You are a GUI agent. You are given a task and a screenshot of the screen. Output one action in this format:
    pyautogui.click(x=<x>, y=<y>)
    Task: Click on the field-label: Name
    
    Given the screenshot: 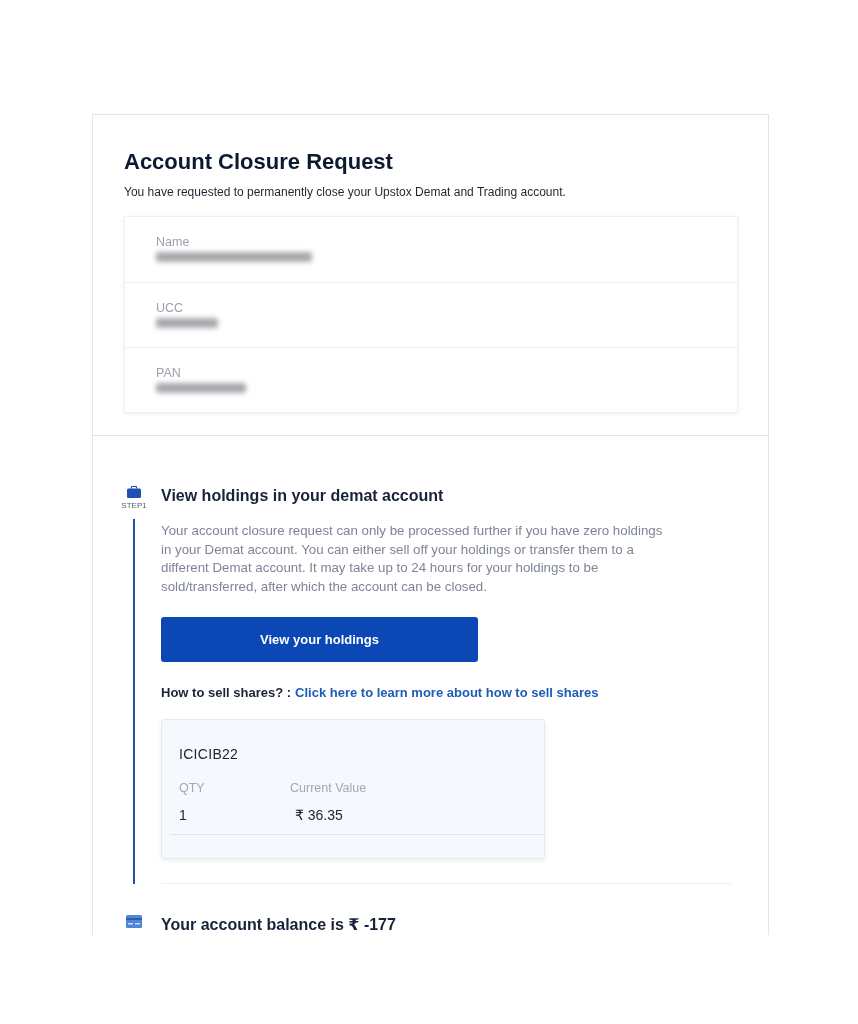 What is the action you would take?
    pyautogui.click(x=173, y=242)
    